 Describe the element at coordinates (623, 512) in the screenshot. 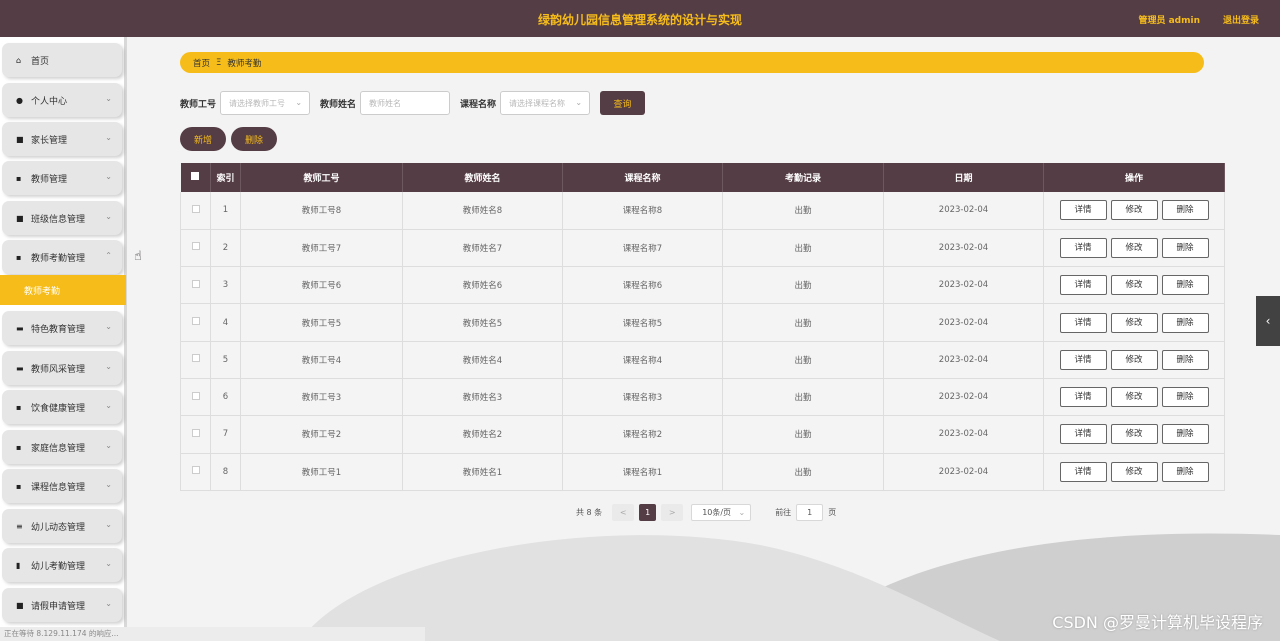

I see `prev-page-button: <` at that location.